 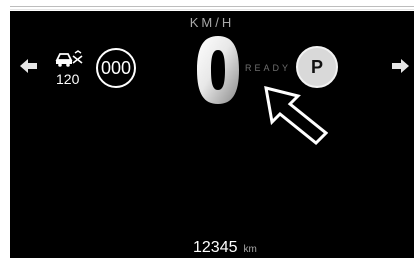 What do you see at coordinates (212, 6) in the screenshot?
I see `top-rule` at bounding box center [212, 6].